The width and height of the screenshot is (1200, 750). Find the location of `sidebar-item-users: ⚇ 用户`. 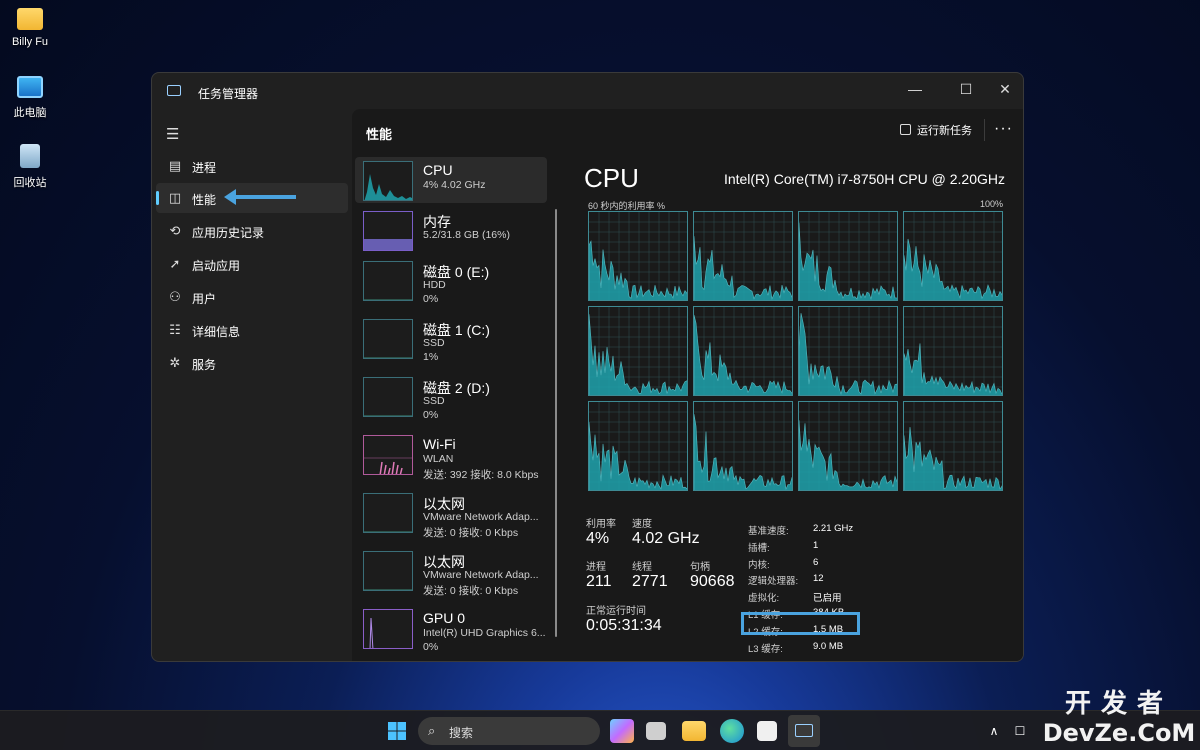

sidebar-item-users: ⚇ 用户 is located at coordinates (252, 297).